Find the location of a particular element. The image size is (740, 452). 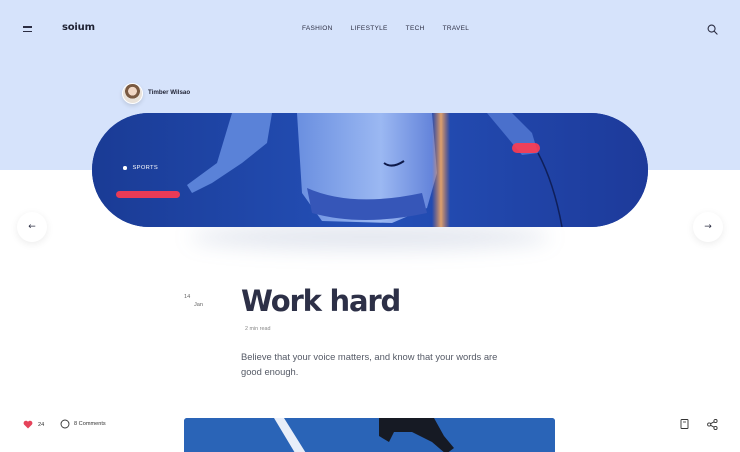

category-dot-icon is located at coordinates (125, 168).